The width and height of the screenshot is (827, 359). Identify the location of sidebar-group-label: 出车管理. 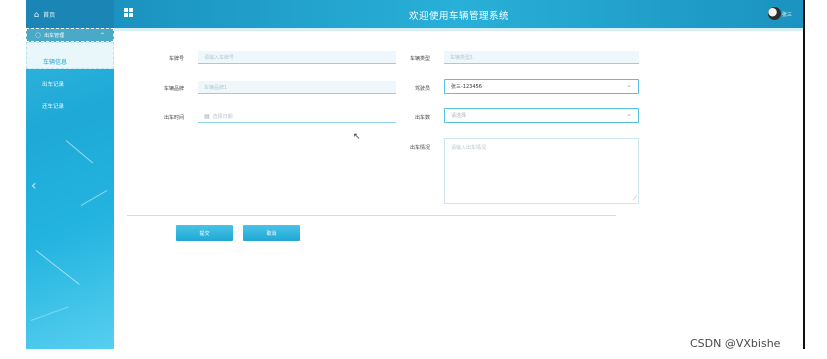
(54, 35).